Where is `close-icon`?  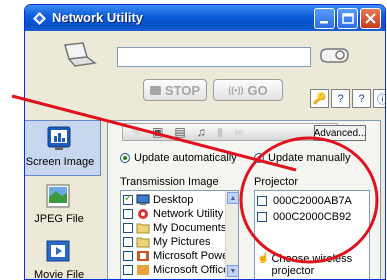
close-icon is located at coordinates (370, 18).